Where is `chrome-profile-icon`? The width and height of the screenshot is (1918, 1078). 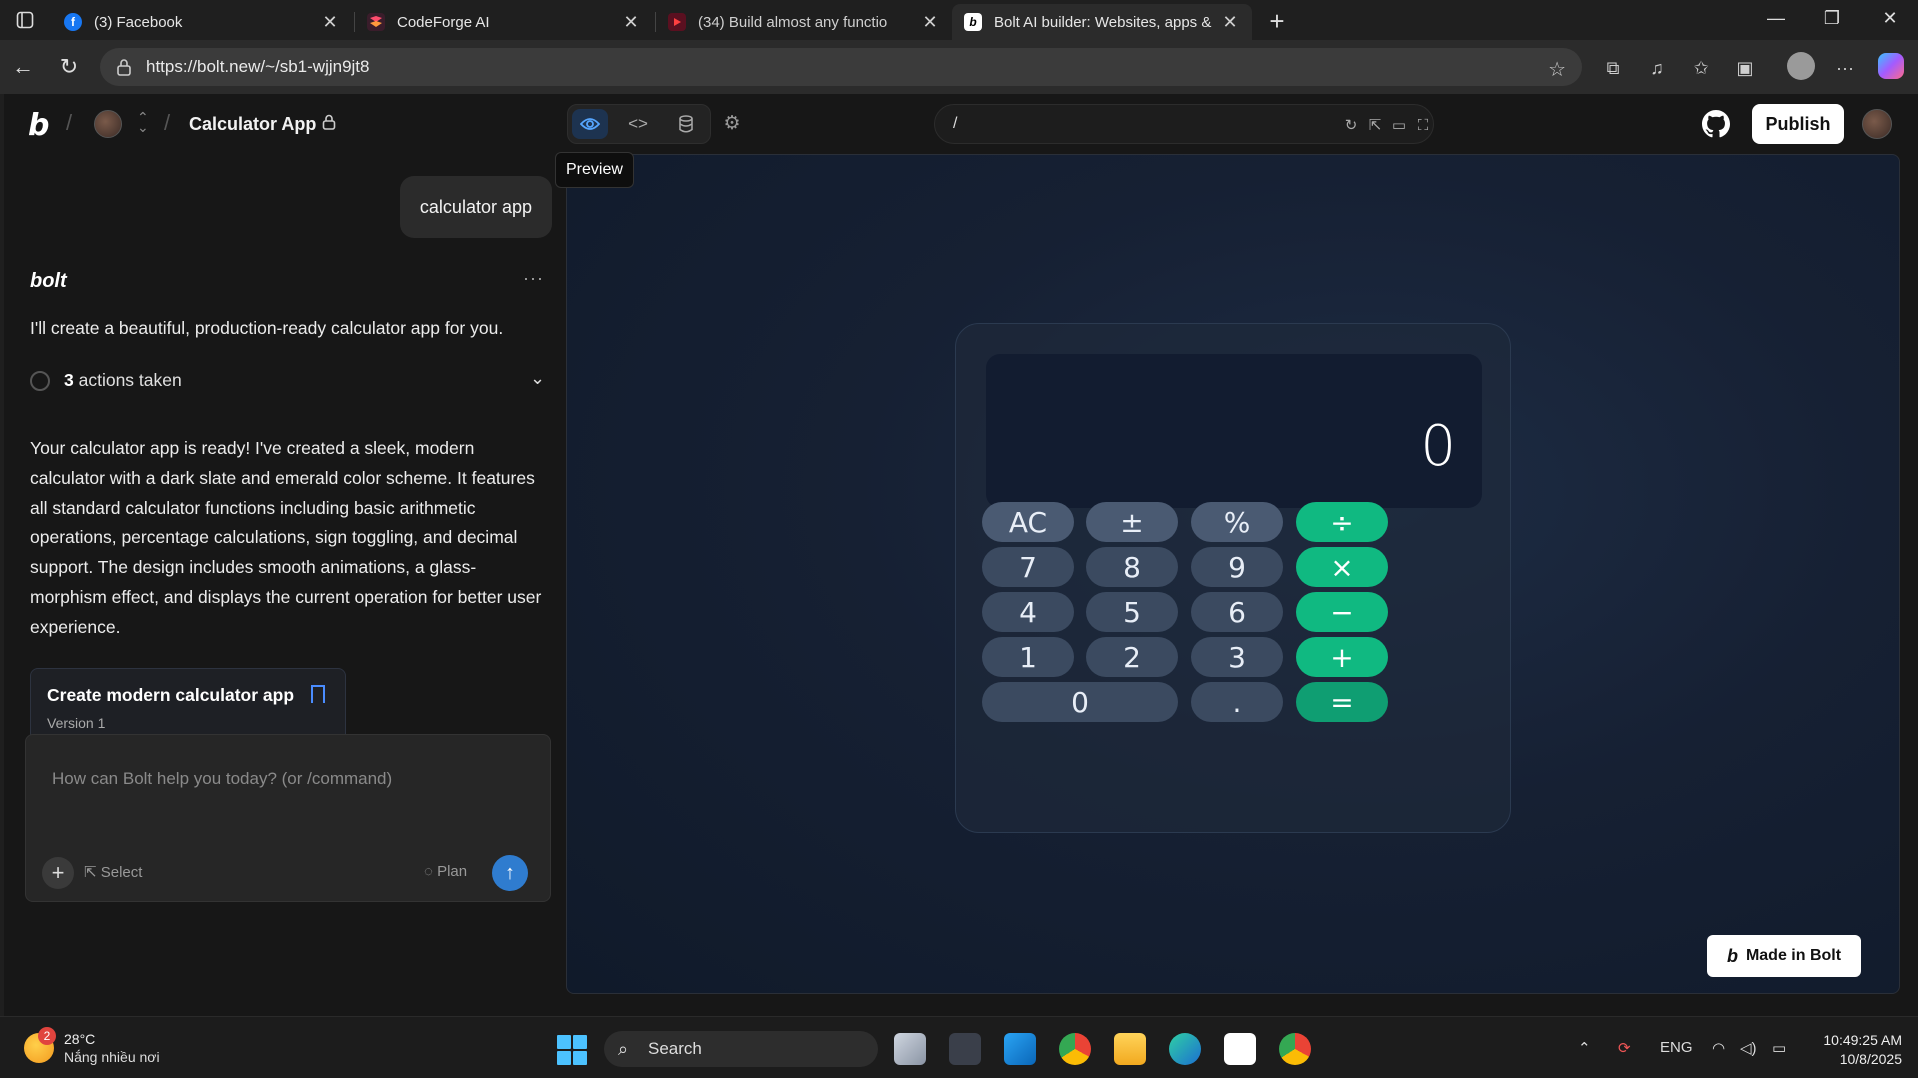 chrome-profile-icon is located at coordinates (1295, 1049).